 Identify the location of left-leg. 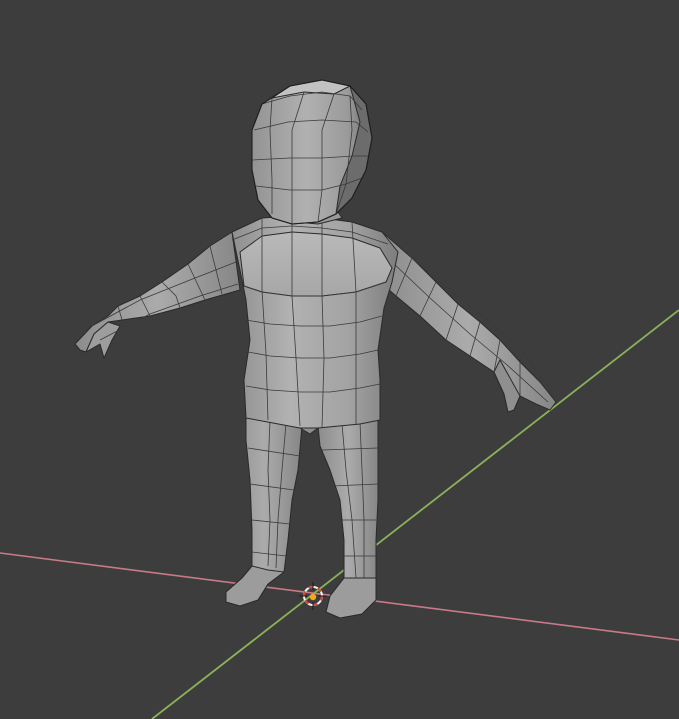
(264, 511).